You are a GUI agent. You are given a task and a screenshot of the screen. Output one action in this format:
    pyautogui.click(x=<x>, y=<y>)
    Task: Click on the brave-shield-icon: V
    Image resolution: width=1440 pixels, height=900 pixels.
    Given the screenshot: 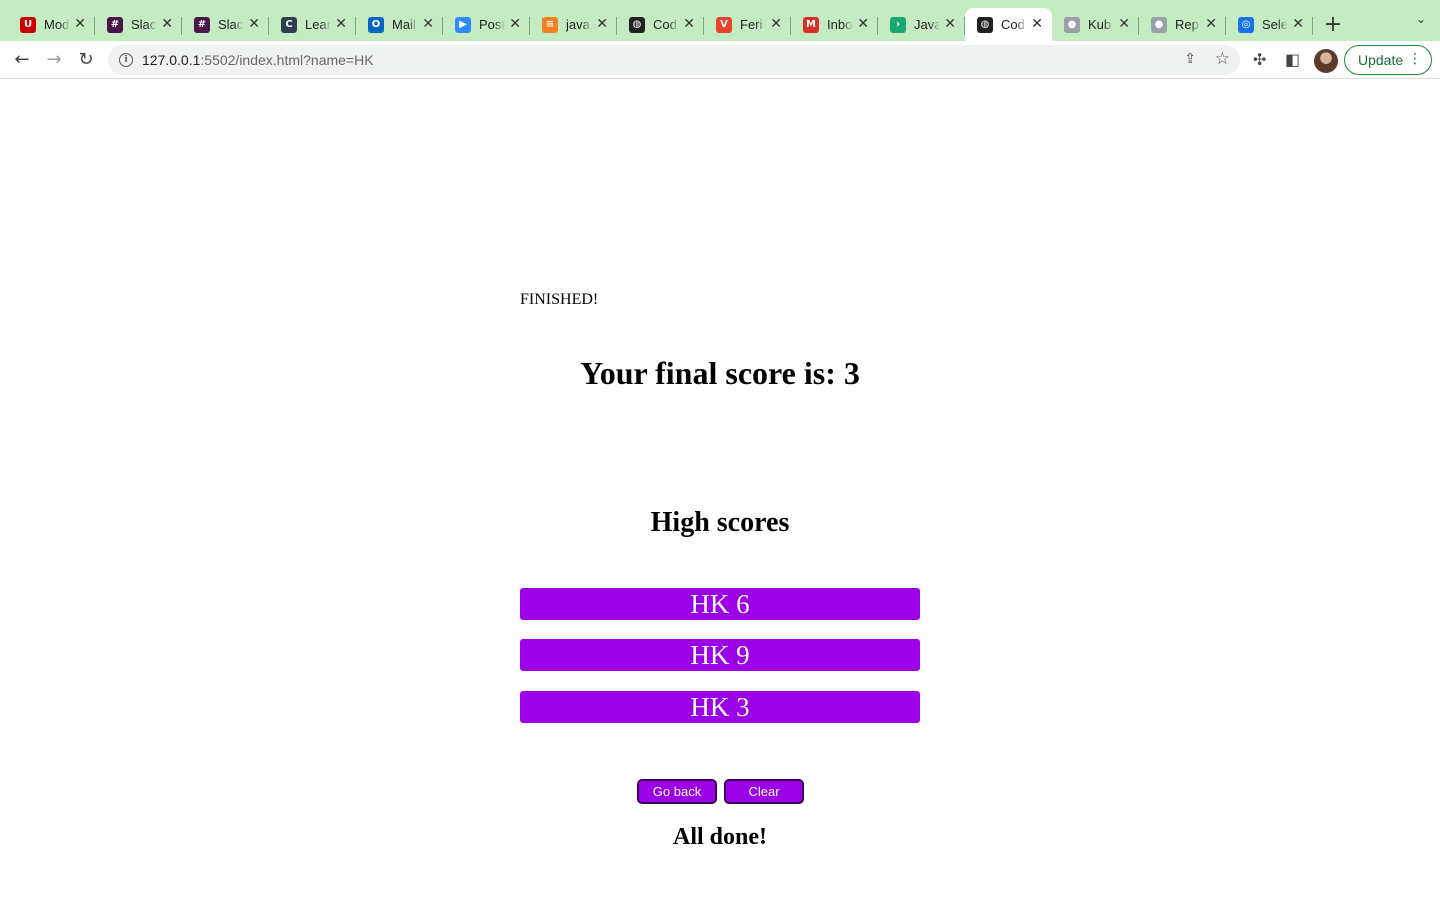 What is the action you would take?
    pyautogui.click(x=724, y=24)
    